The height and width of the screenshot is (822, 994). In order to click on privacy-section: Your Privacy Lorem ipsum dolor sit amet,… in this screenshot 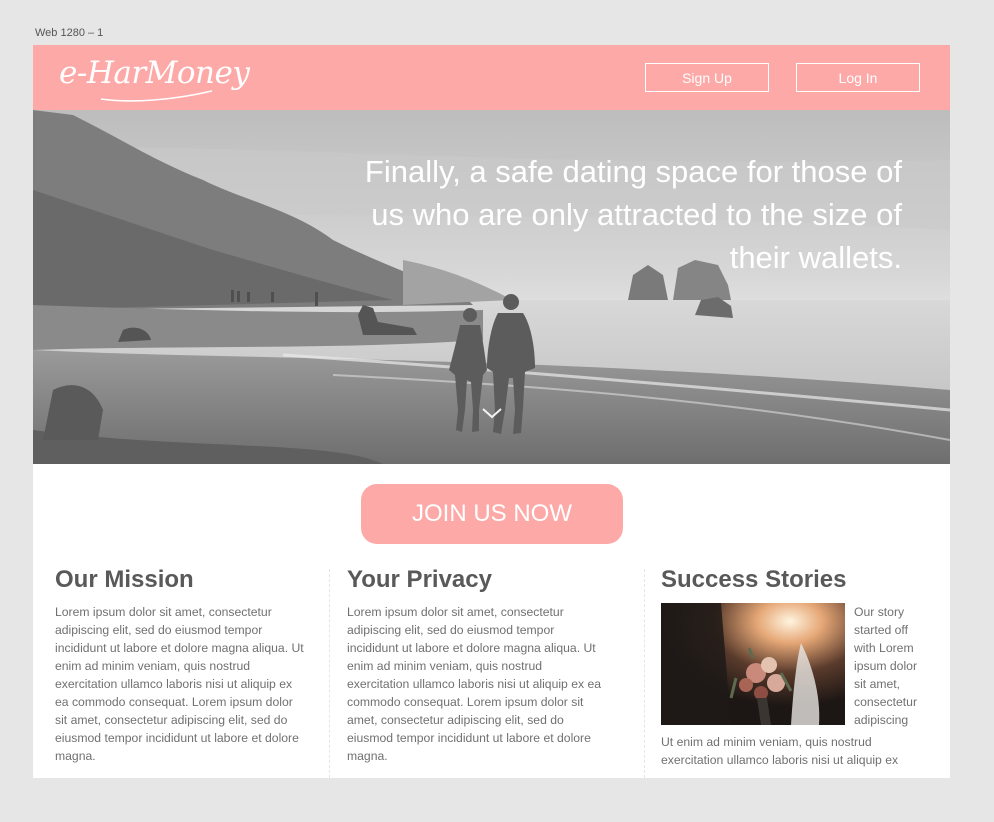, I will do `click(474, 665)`.